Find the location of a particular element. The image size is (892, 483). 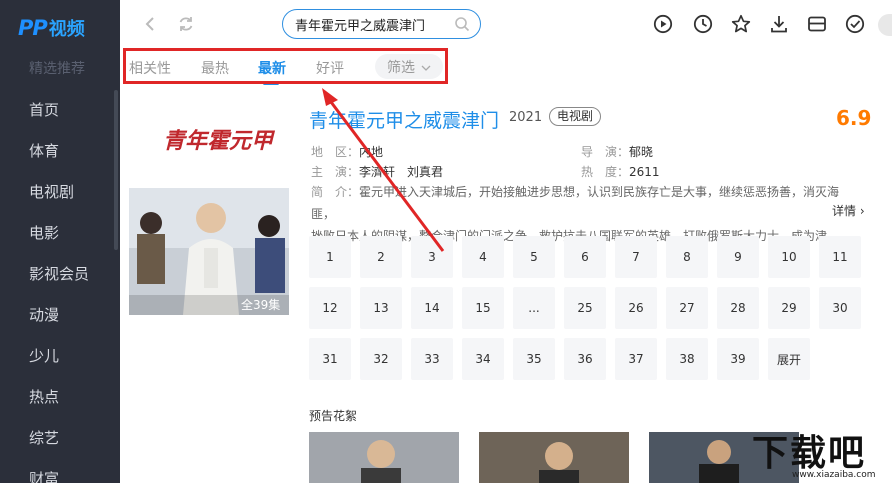

check-circle-icon is located at coordinates (855, 24).